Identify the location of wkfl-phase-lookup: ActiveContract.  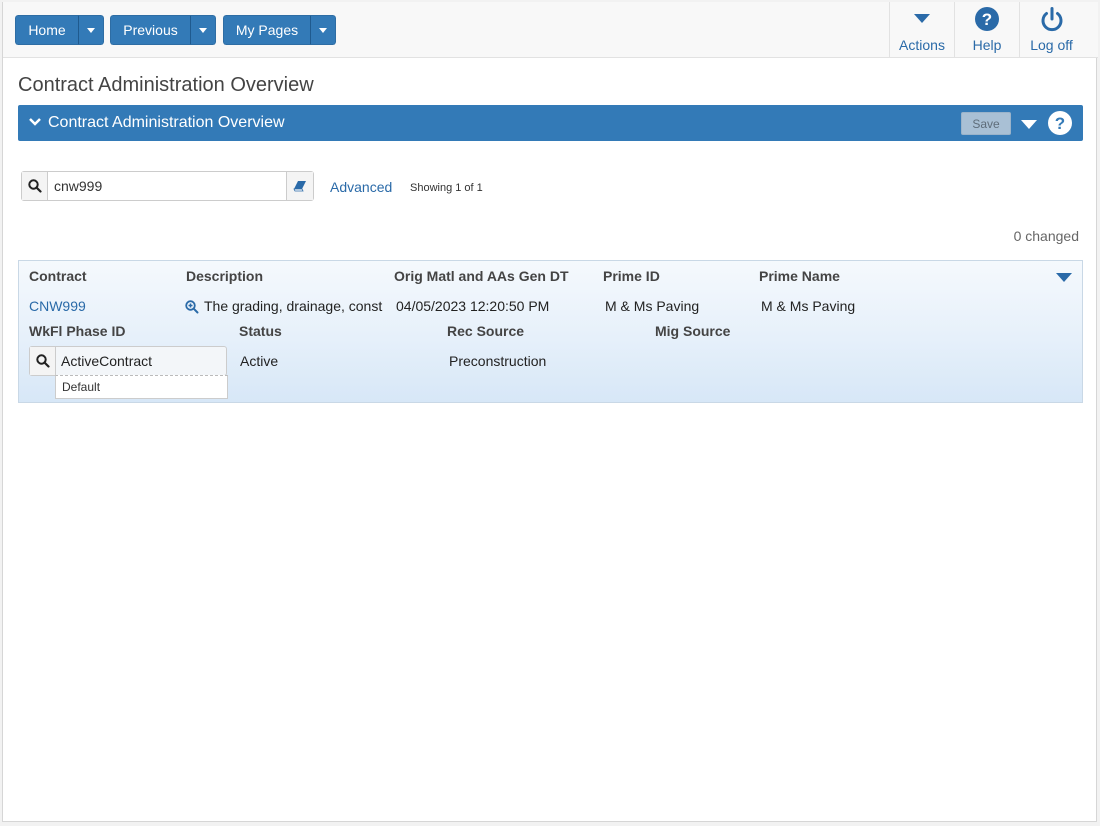
(128, 361).